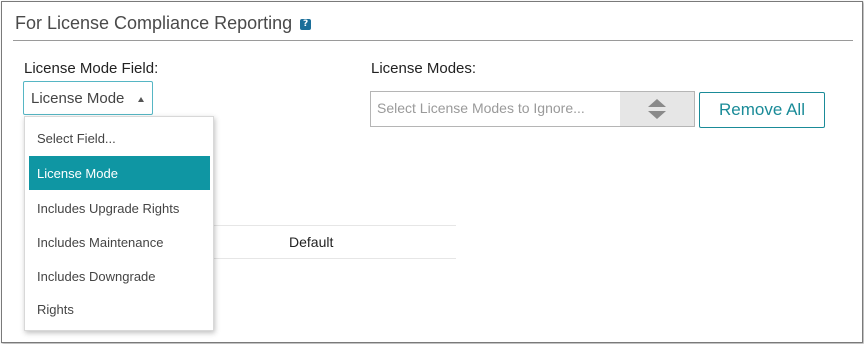 This screenshot has width=864, height=344. Describe the element at coordinates (154, 23) in the screenshot. I see `section-title: For License Compliance Reporting` at that location.